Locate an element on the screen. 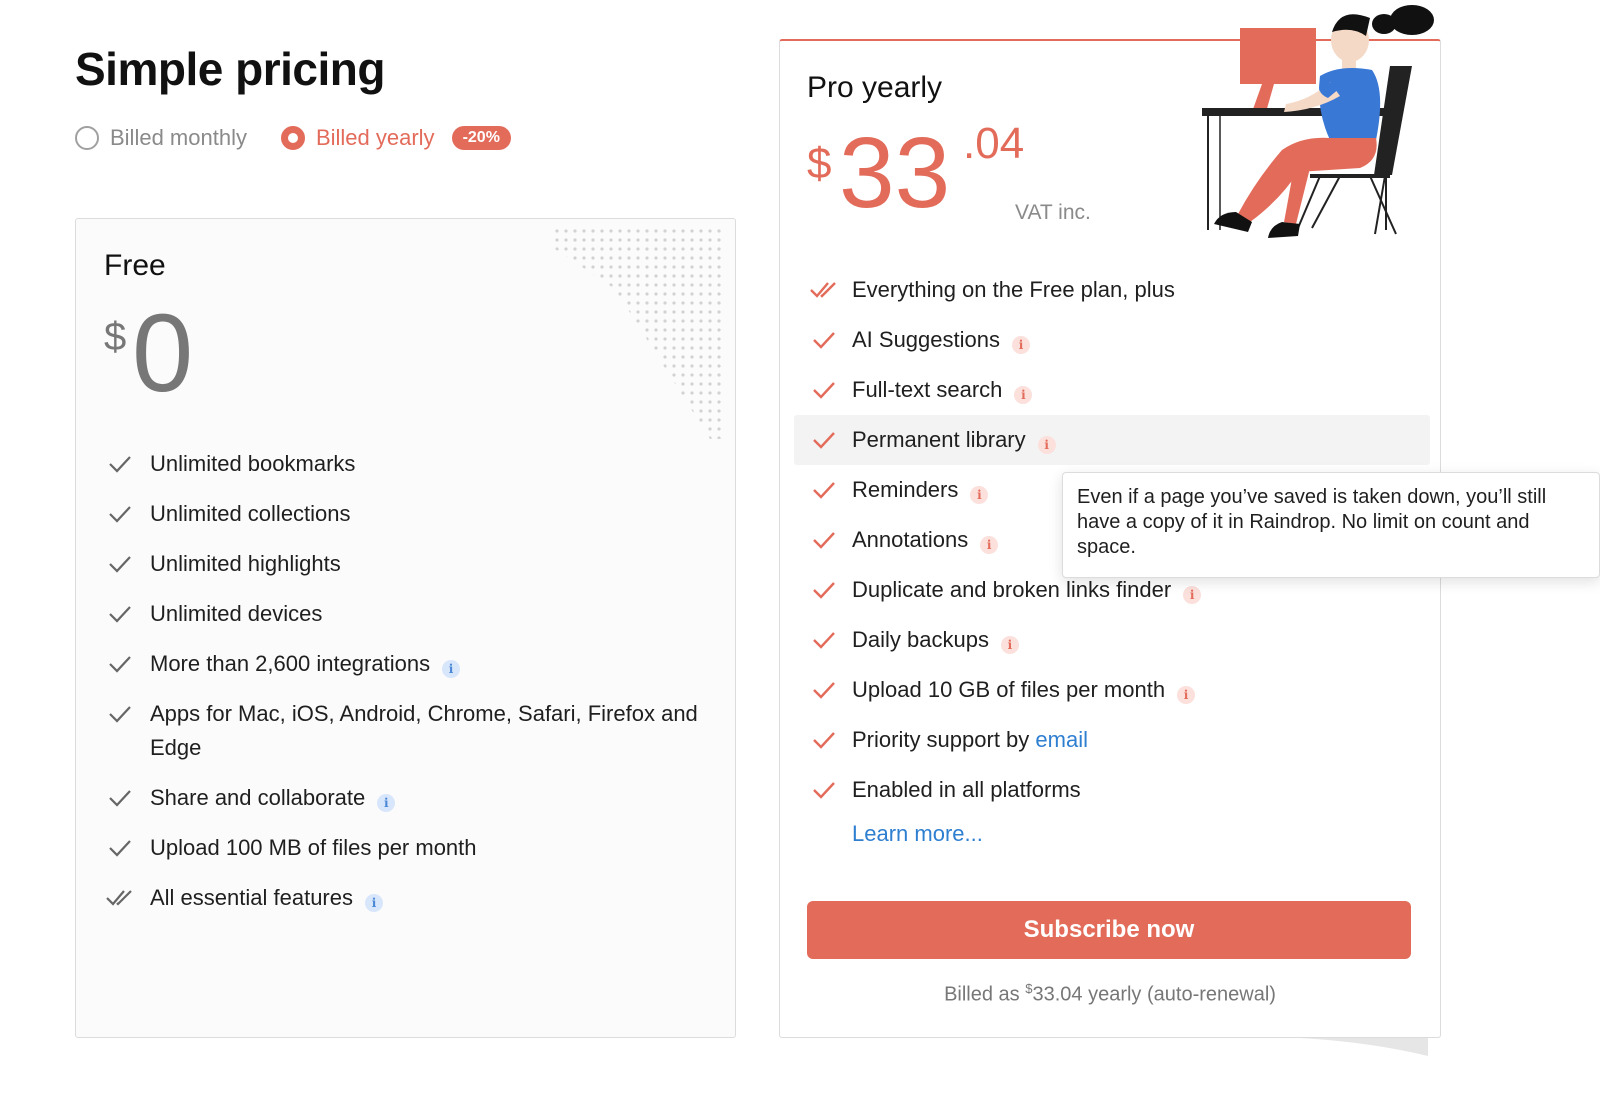  feature-text: AI Suggestions is located at coordinates (926, 339).